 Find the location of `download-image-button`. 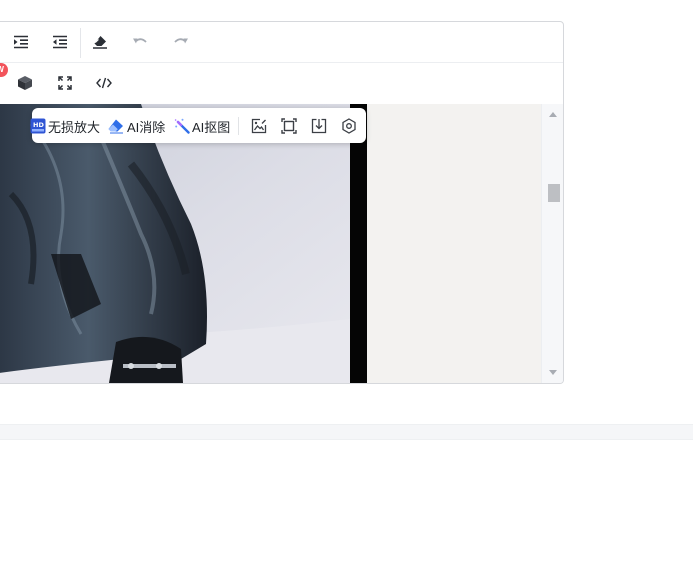

download-image-button is located at coordinates (319, 126).